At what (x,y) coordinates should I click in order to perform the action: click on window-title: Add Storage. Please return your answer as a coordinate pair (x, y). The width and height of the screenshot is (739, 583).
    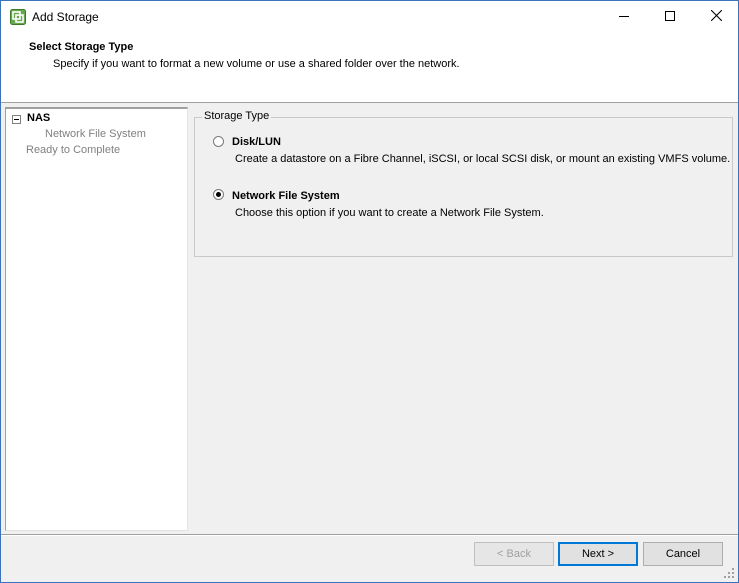
    Looking at the image, I should click on (65, 17).